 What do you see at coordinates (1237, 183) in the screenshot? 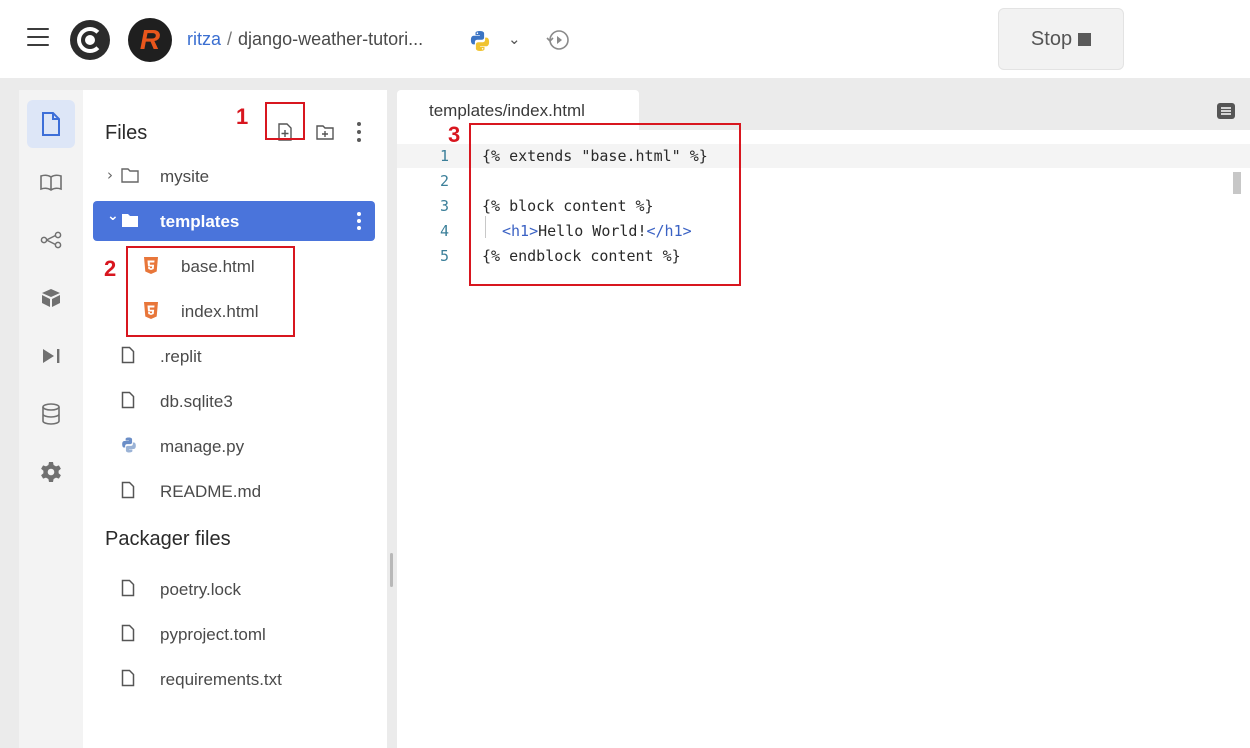
I see `editor-scrollbar` at bounding box center [1237, 183].